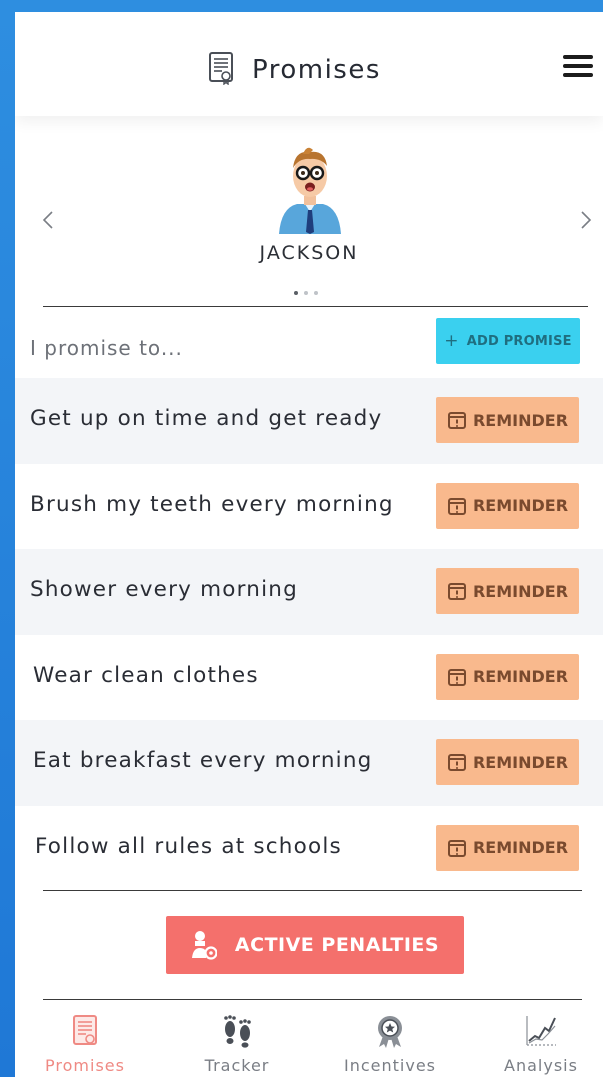 The image size is (603, 1077). What do you see at coordinates (212, 504) in the screenshot?
I see `promise-text: Brush my teeth every morning` at bounding box center [212, 504].